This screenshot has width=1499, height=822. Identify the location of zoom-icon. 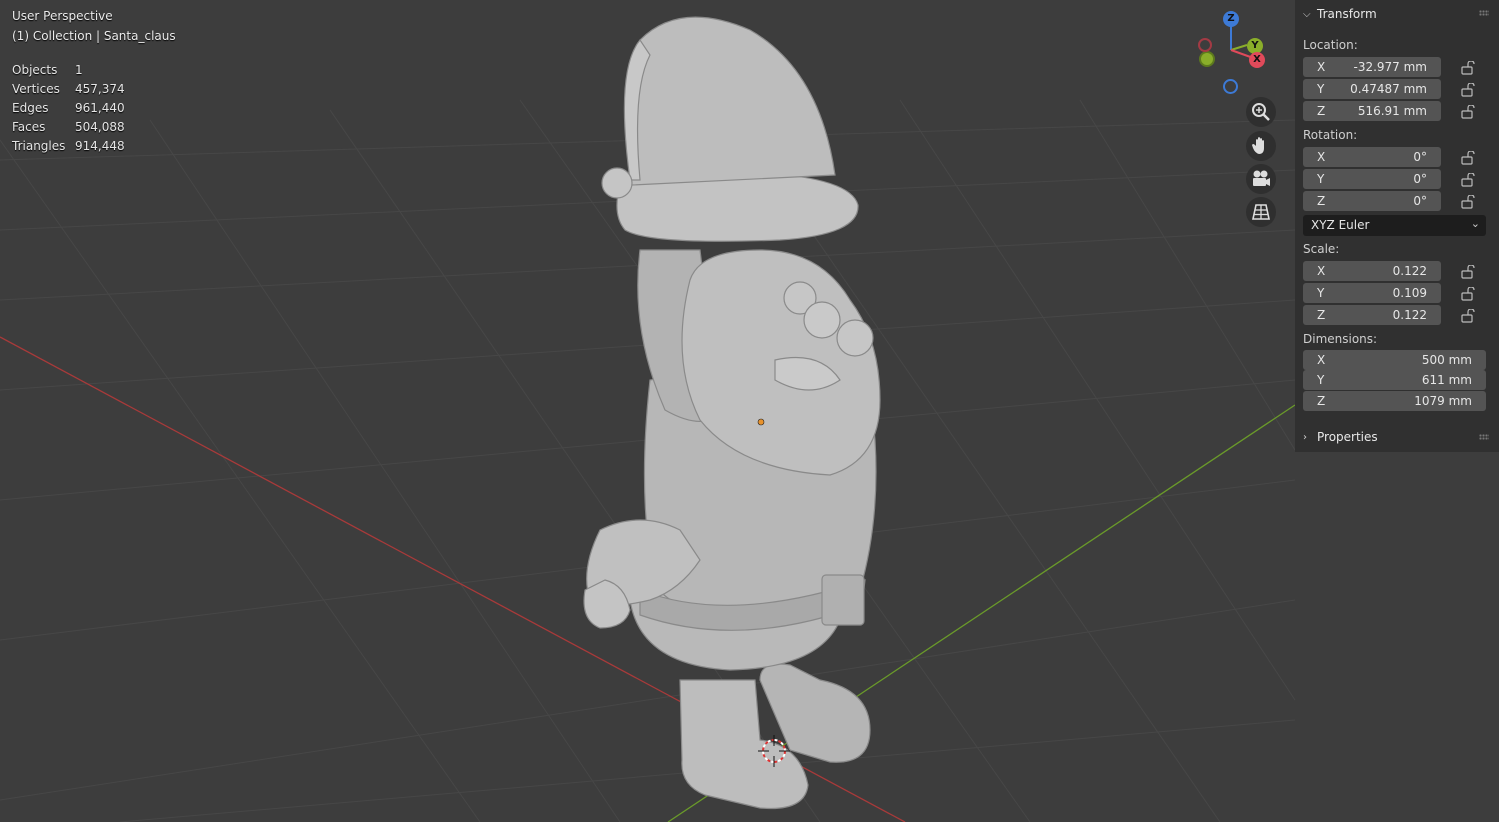
(1261, 112).